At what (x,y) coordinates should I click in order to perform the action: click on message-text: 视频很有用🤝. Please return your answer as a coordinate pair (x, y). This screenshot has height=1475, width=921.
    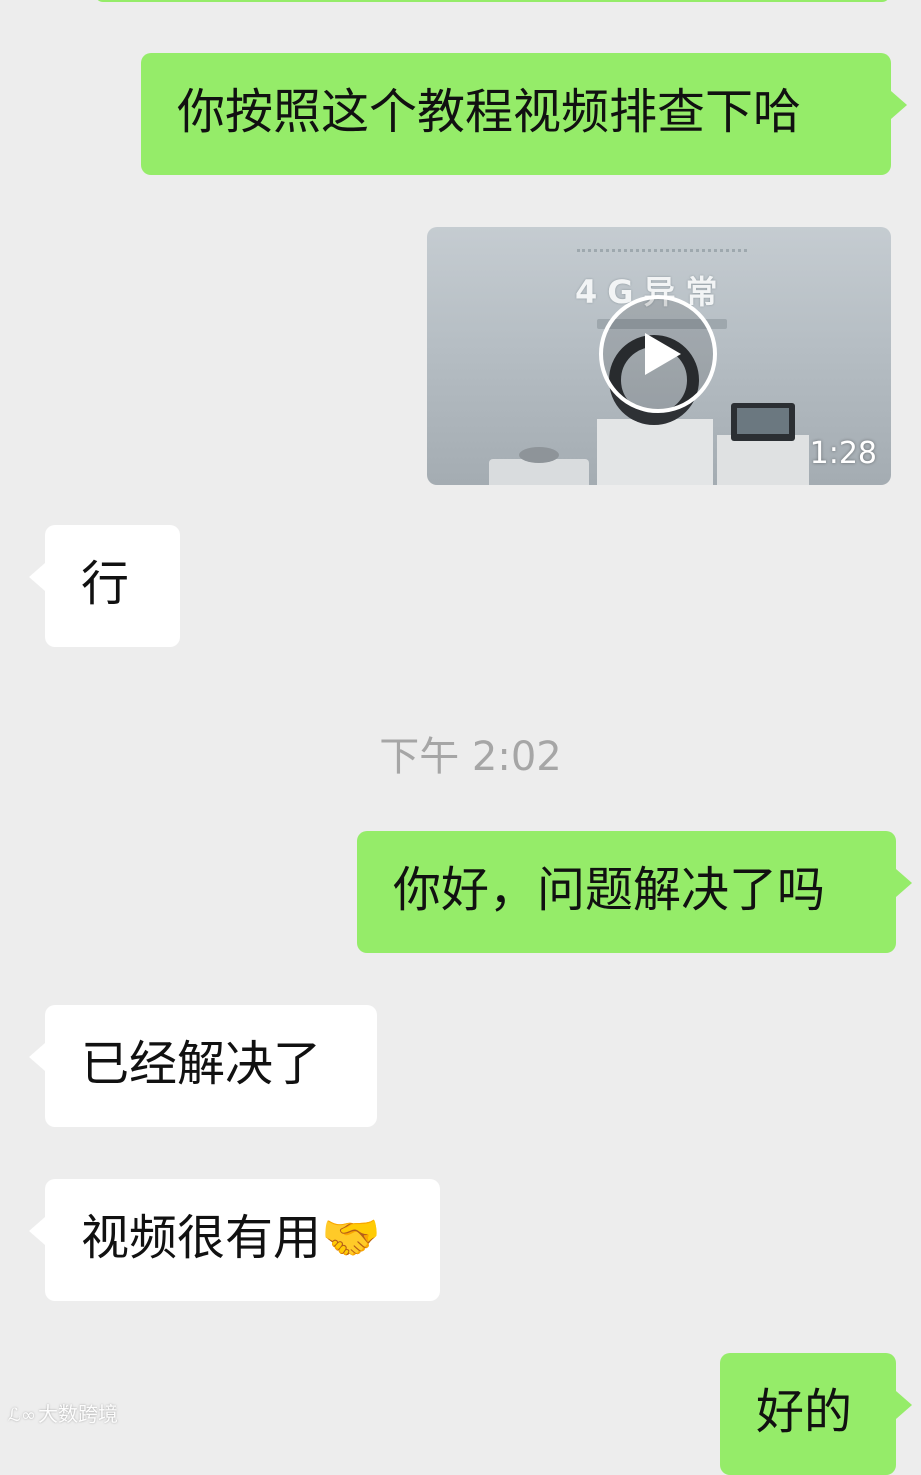
    Looking at the image, I should click on (231, 1238).